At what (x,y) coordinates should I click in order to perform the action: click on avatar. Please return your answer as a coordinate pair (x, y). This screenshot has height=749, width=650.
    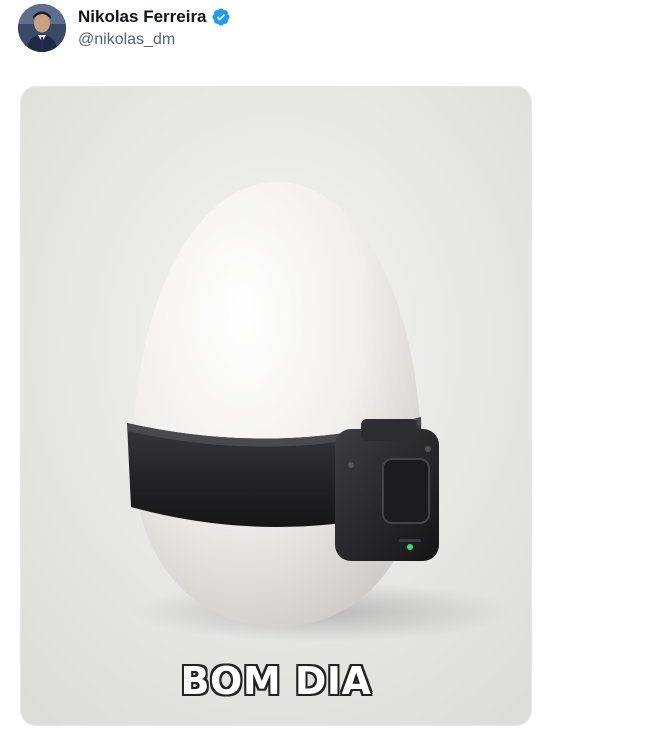
    Looking at the image, I should click on (42, 28).